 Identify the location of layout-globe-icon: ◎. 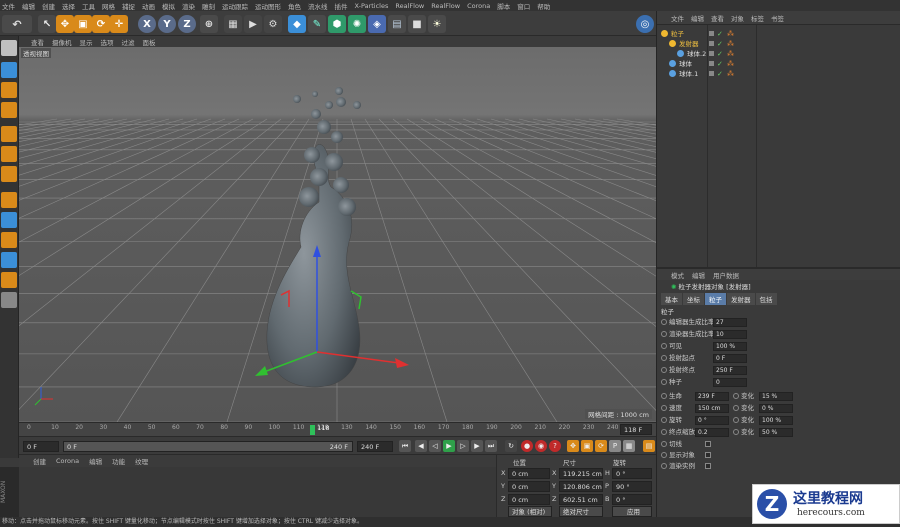
(645, 24).